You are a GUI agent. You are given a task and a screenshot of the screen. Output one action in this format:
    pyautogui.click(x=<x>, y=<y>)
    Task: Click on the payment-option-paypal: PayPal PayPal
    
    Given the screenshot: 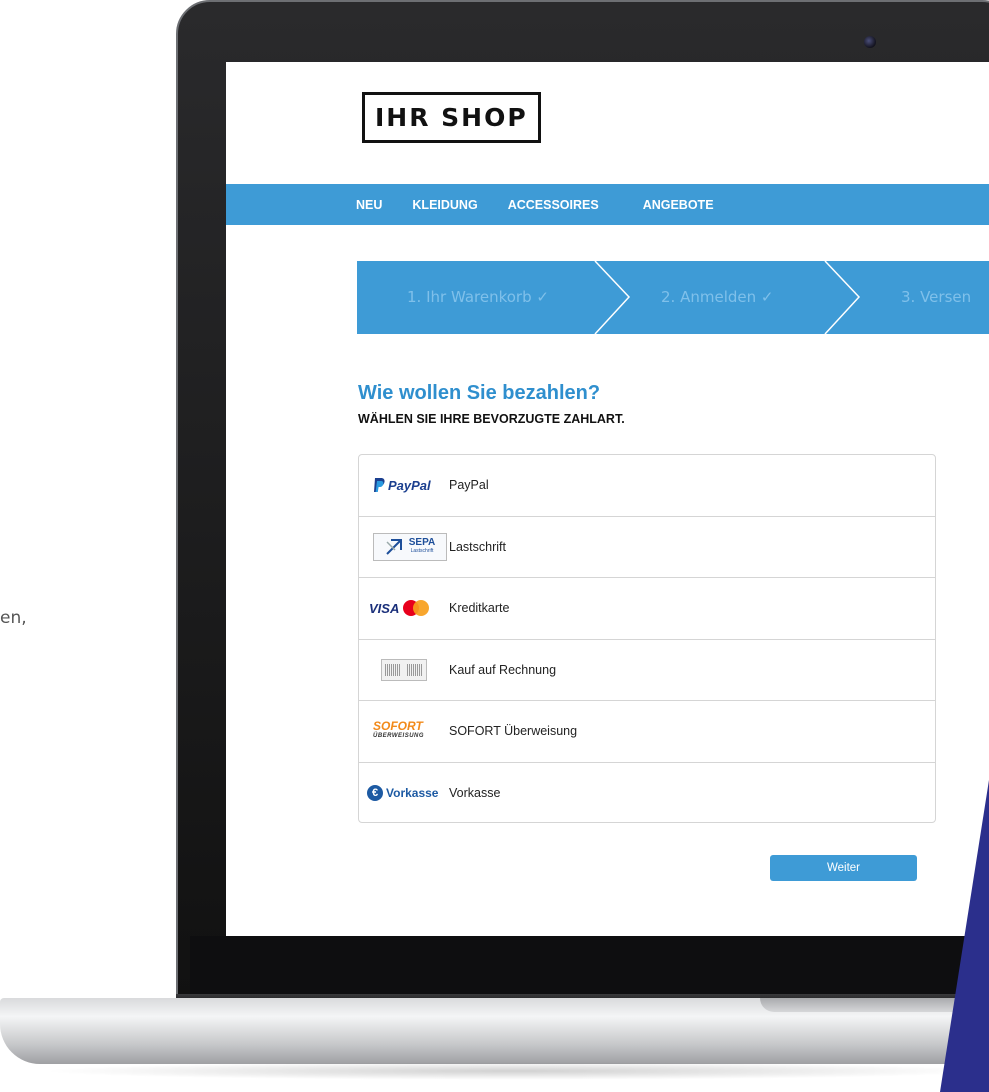 What is the action you would take?
    pyautogui.click(x=647, y=486)
    